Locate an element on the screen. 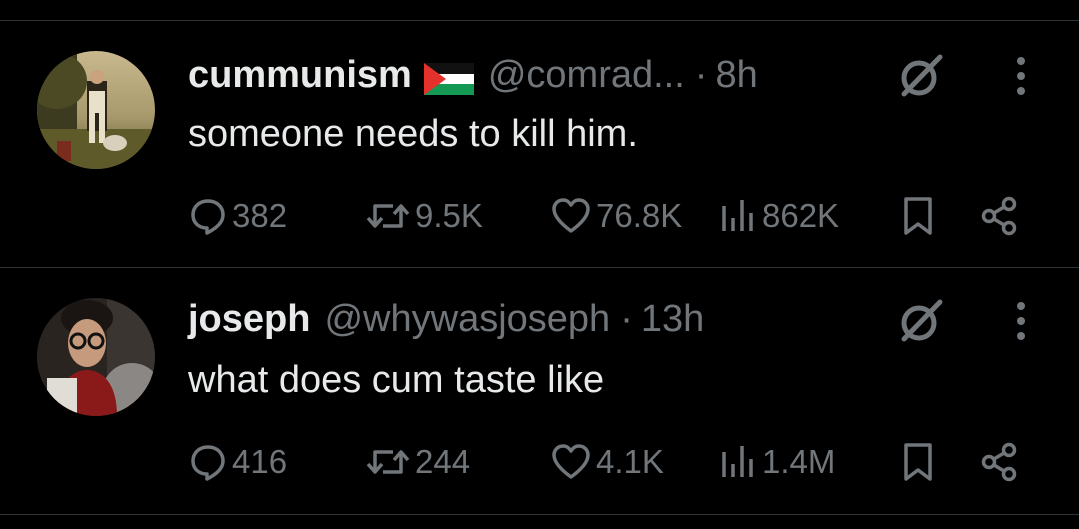 Image resolution: width=1079 pixels, height=529 pixels. like-button: 76.8K is located at coordinates (616, 216).